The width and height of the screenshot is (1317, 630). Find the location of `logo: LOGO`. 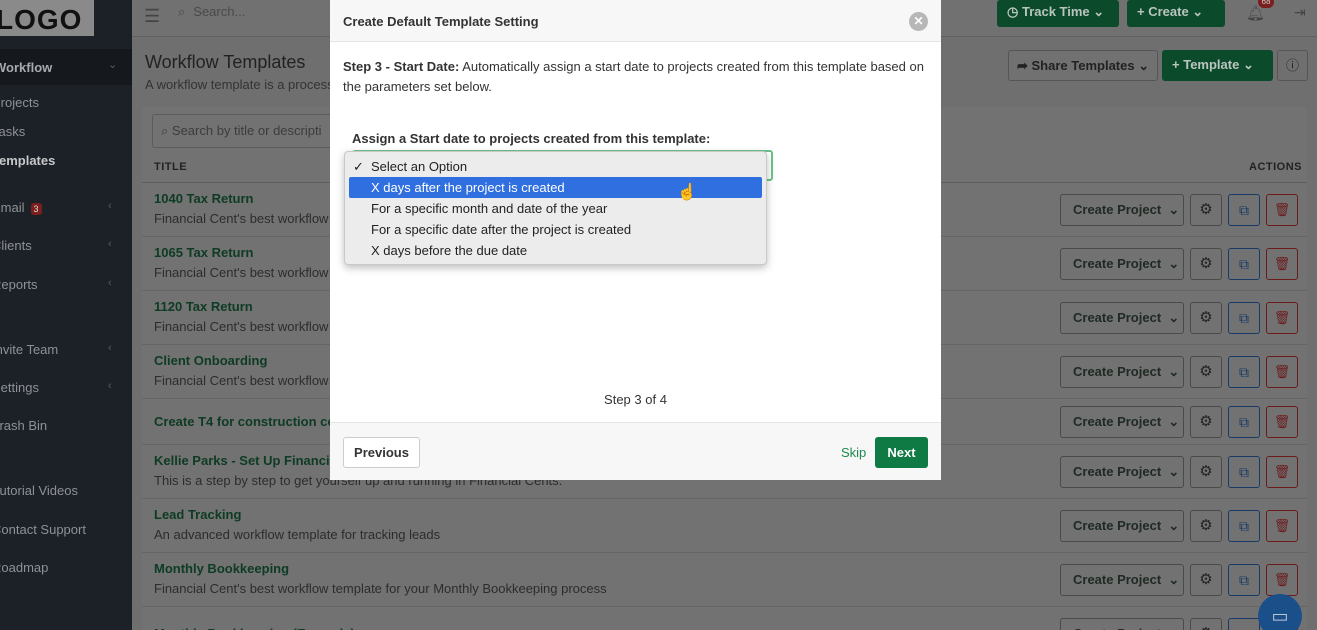

logo: LOGO is located at coordinates (47, 18).